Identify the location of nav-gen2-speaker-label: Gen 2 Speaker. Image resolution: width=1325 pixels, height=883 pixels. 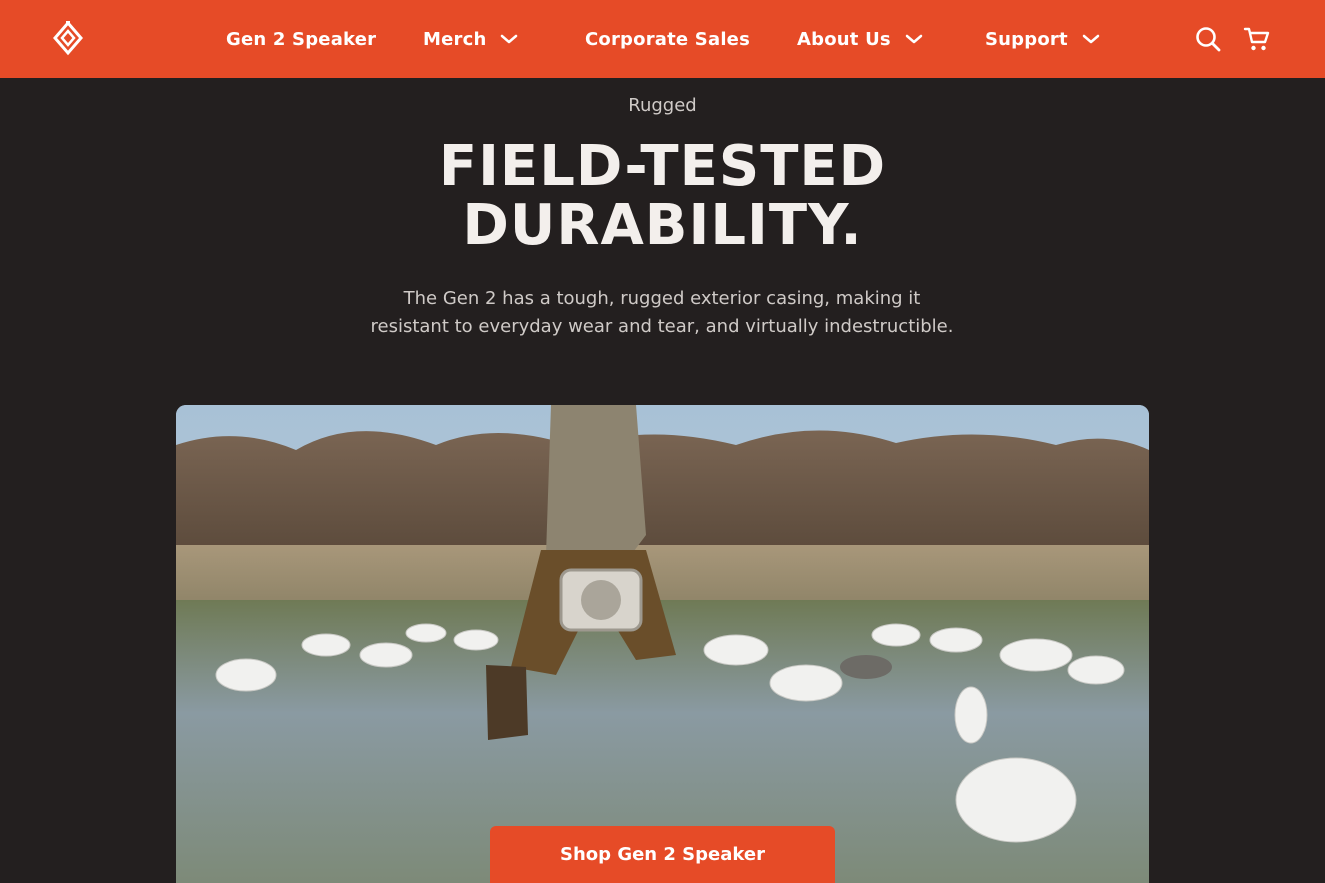
(301, 39).